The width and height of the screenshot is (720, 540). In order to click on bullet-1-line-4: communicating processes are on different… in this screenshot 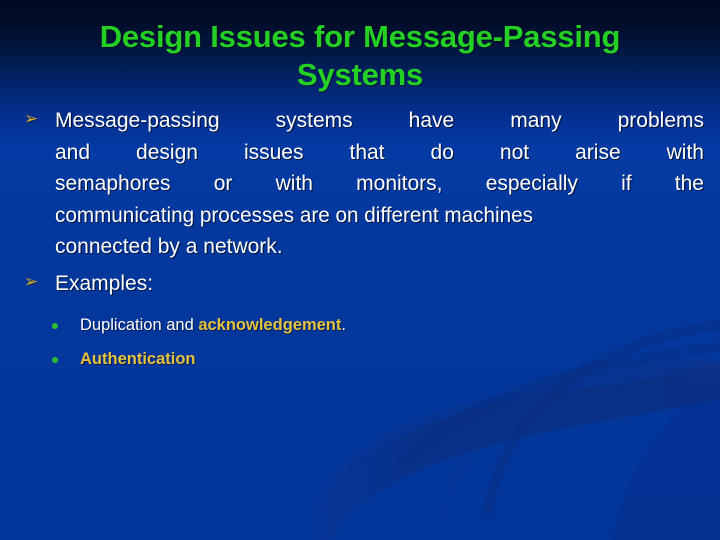, I will do `click(294, 215)`.